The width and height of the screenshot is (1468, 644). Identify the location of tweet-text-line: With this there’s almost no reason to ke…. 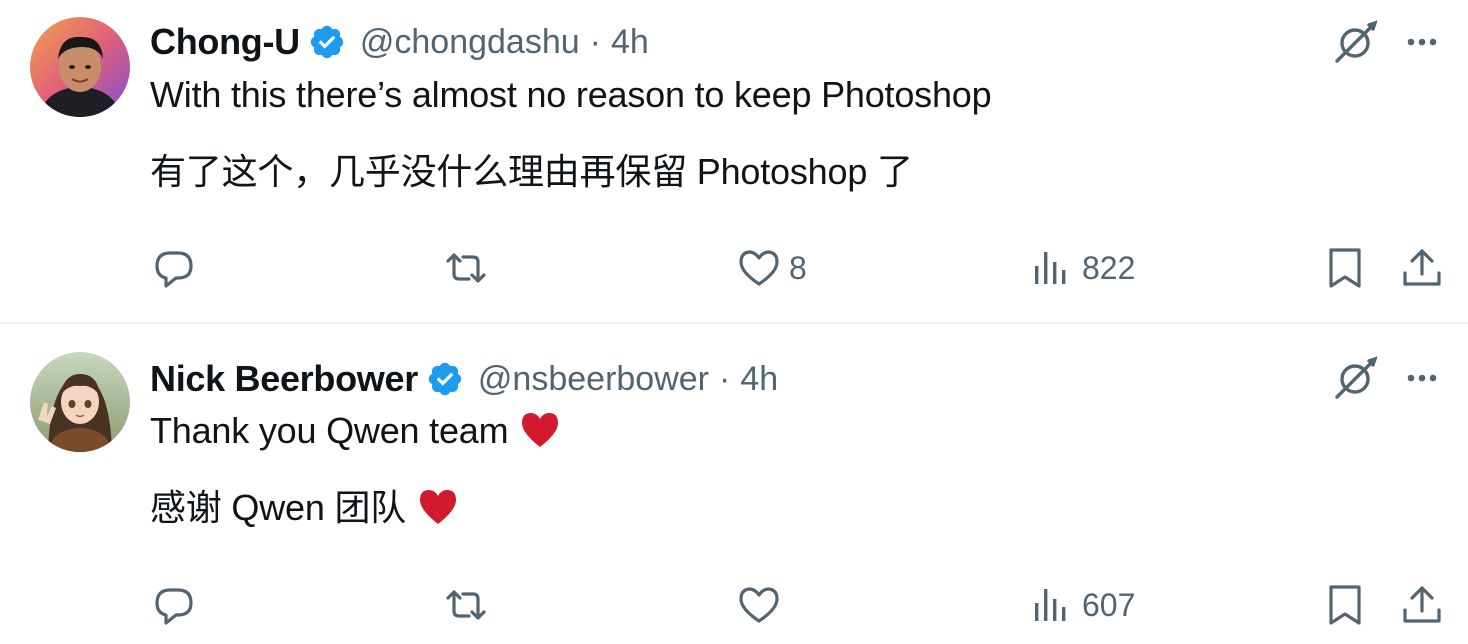
(571, 94).